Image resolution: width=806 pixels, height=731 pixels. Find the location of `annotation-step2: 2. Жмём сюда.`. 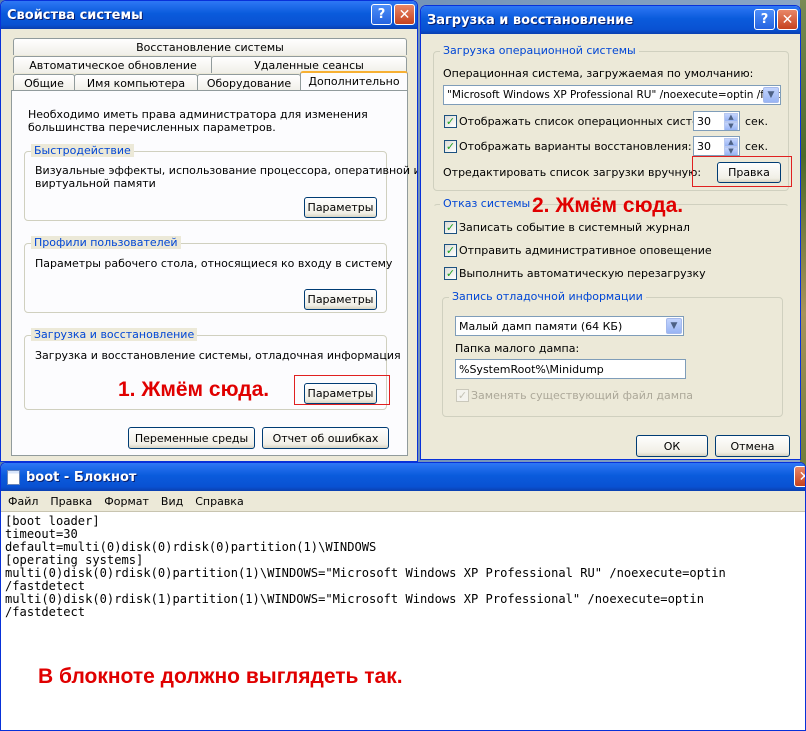

annotation-step2: 2. Жмём сюда. is located at coordinates (608, 205).